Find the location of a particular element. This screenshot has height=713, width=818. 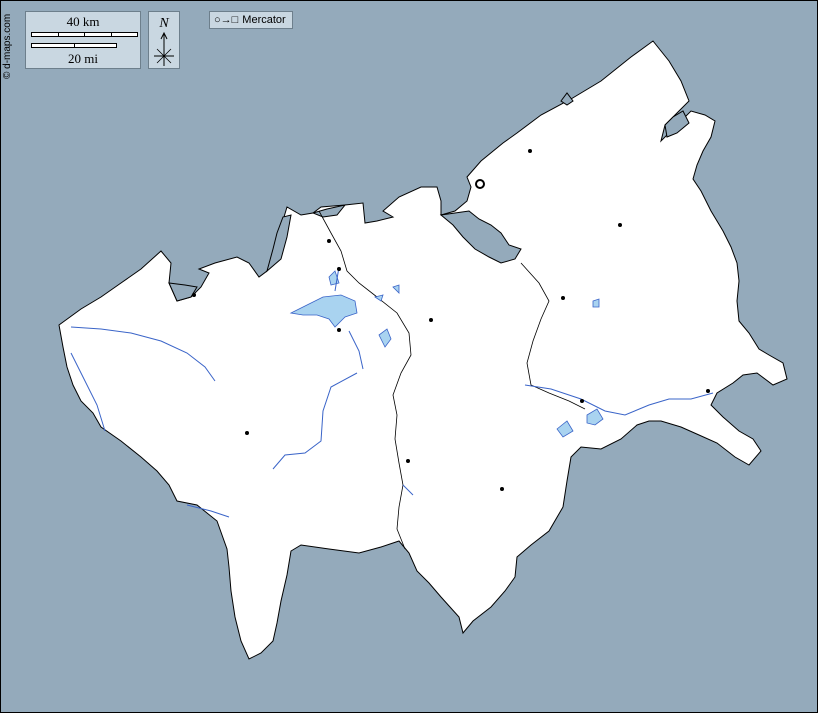

projection-legend: ○→□ Mercator is located at coordinates (251, 20).